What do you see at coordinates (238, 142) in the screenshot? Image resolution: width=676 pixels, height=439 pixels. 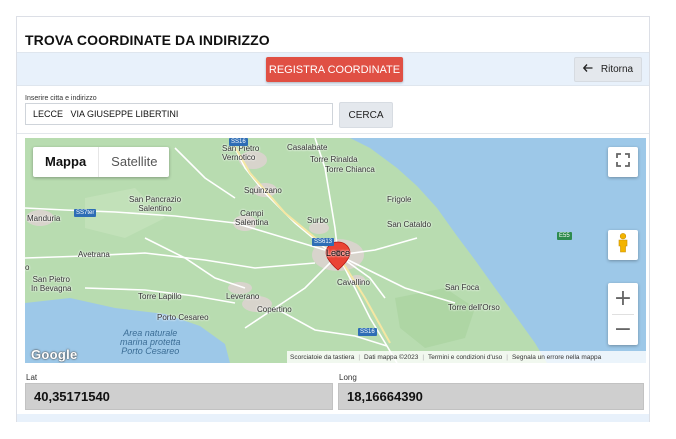 I see `road-badge-ss16-north: SS16` at bounding box center [238, 142].